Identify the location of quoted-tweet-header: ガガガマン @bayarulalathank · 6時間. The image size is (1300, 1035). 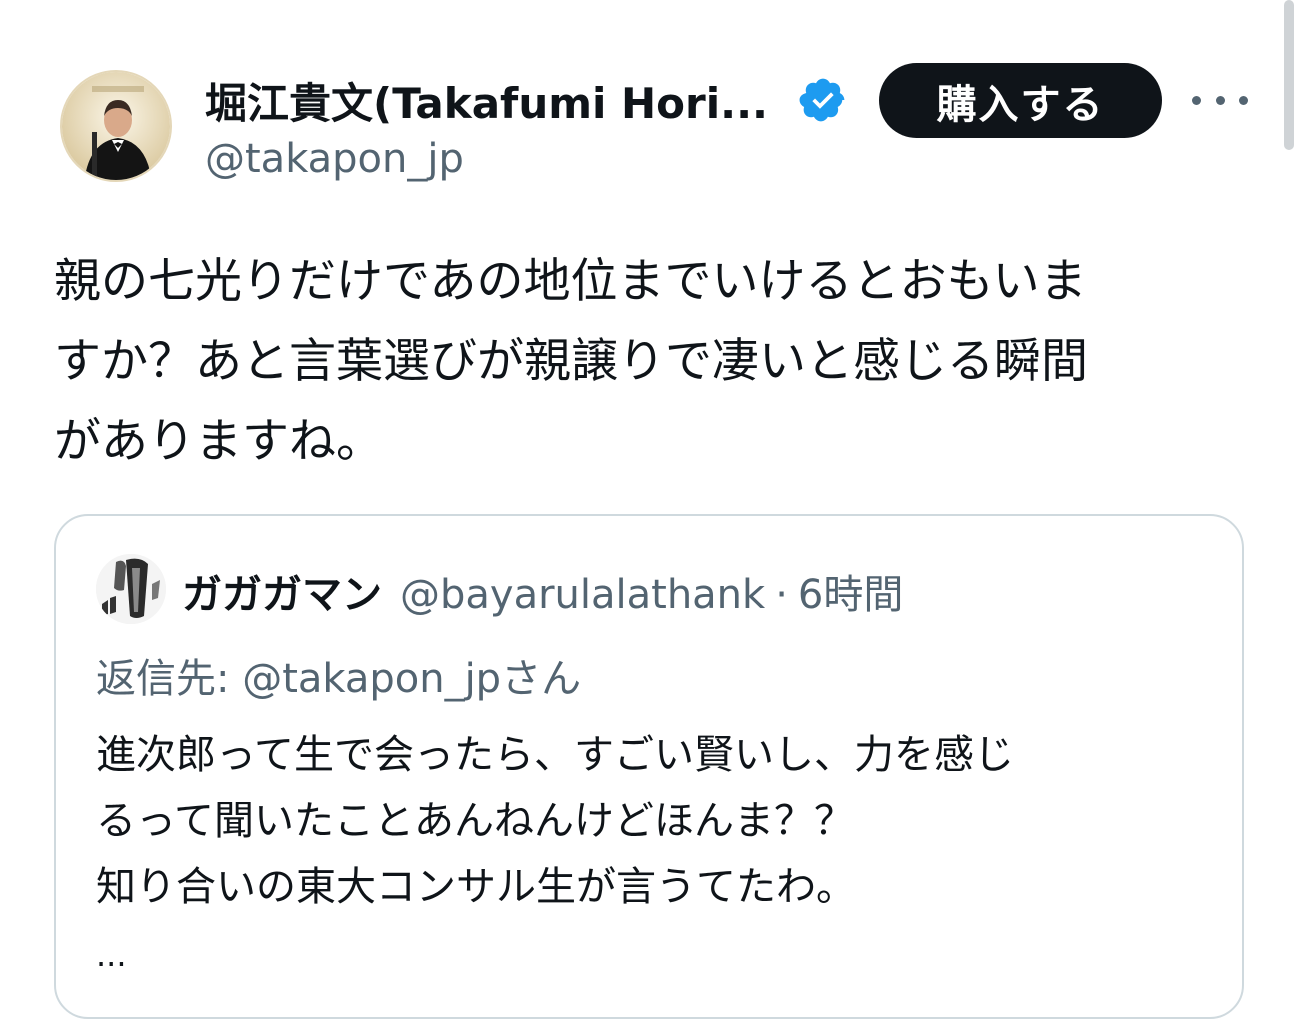
(542, 591).